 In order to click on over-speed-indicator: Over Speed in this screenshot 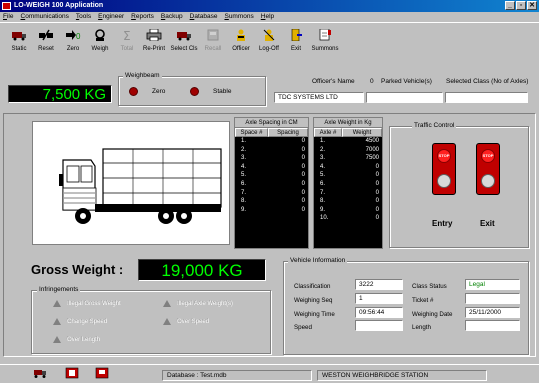, I will do `click(193, 322)`.